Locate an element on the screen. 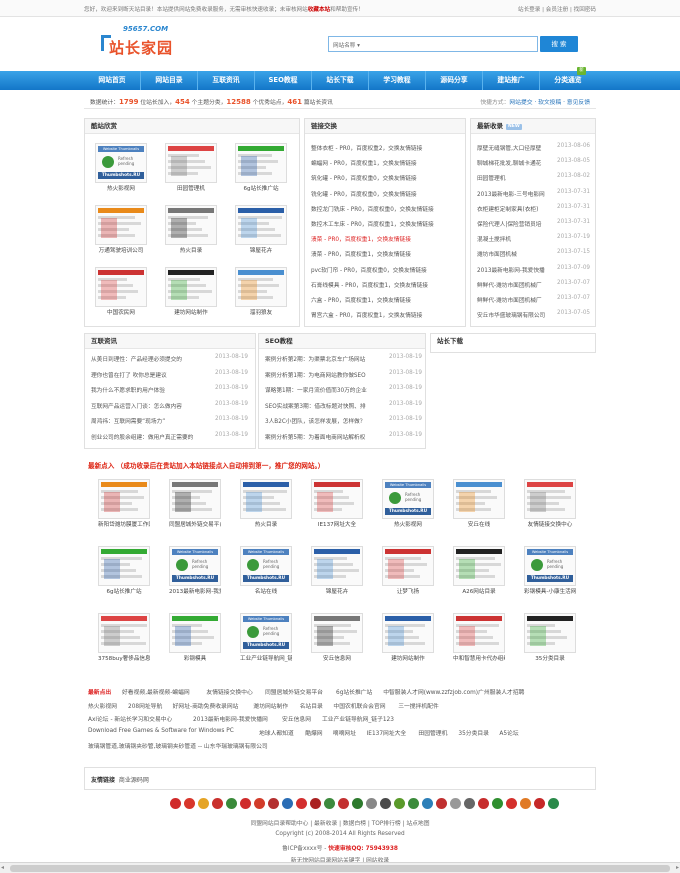 This screenshot has height=873, width=680. link-exchange-item: 数控木工车床 - PR0，百度权重1，交换友情链接 is located at coordinates (372, 223).